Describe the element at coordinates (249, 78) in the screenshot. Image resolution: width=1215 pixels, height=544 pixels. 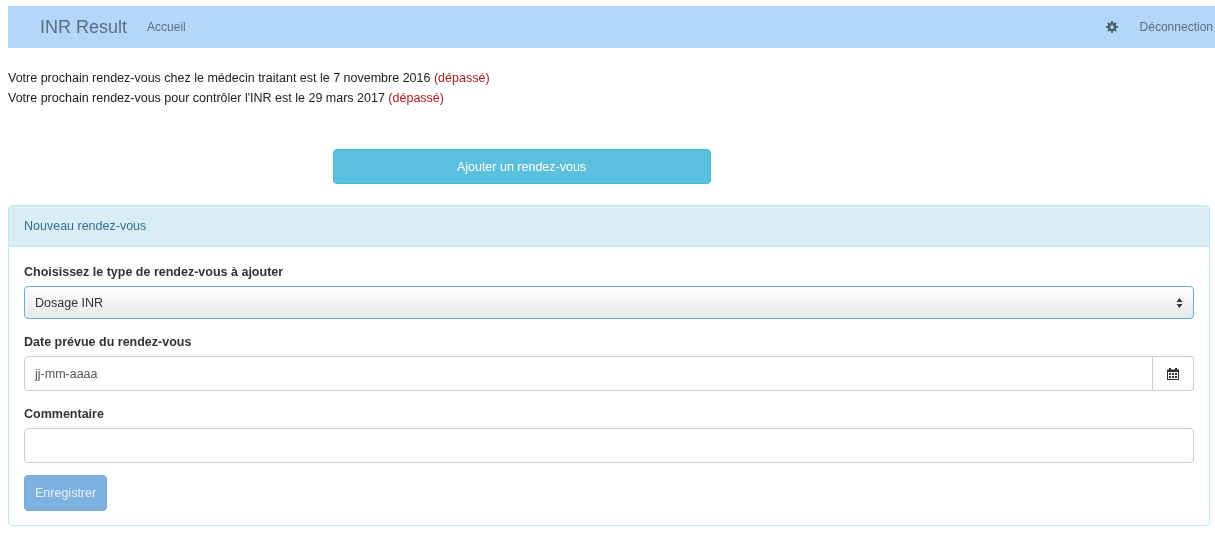
I see `appointment-notice: Votre prochain rendez-vous chez le médecin traitant est le 7 novembre 2016 (dépassé)` at that location.